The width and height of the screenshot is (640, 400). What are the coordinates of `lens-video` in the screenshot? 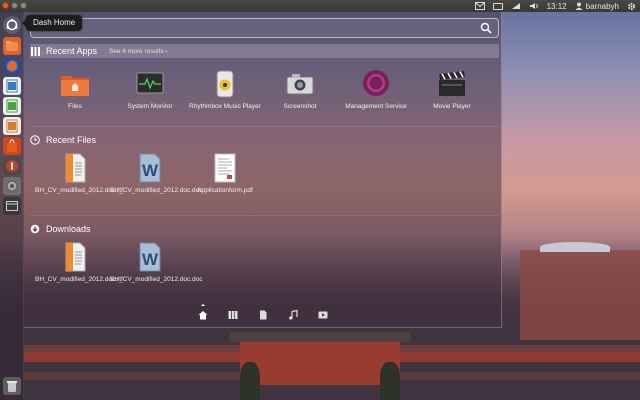 It's located at (323, 315).